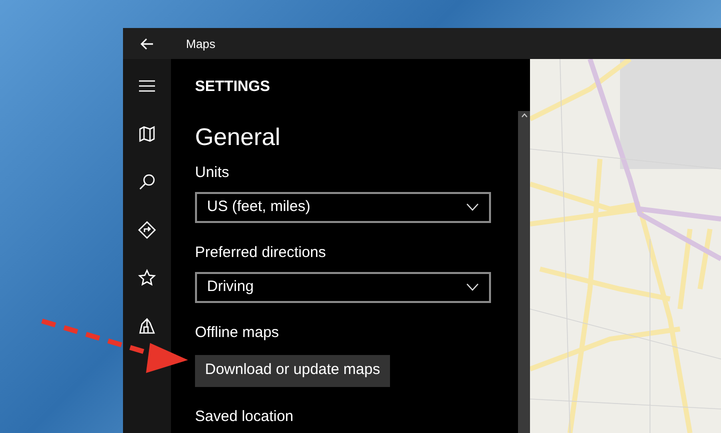 The height and width of the screenshot is (433, 721). I want to click on field-label: Saved location, so click(244, 416).